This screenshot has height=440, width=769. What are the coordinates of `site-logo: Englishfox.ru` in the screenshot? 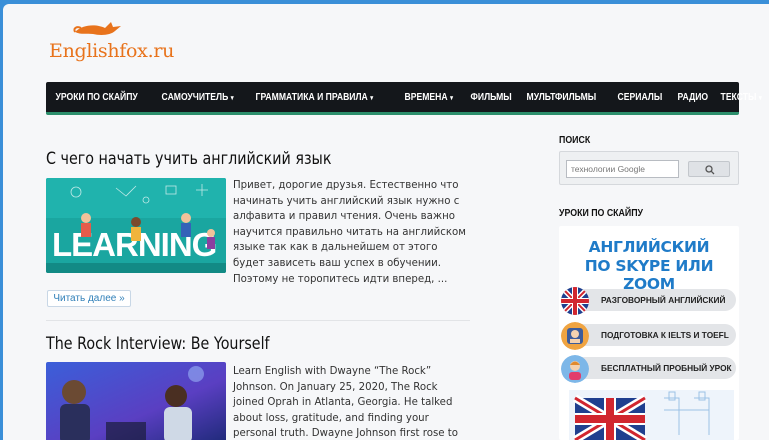 It's located at (112, 41).